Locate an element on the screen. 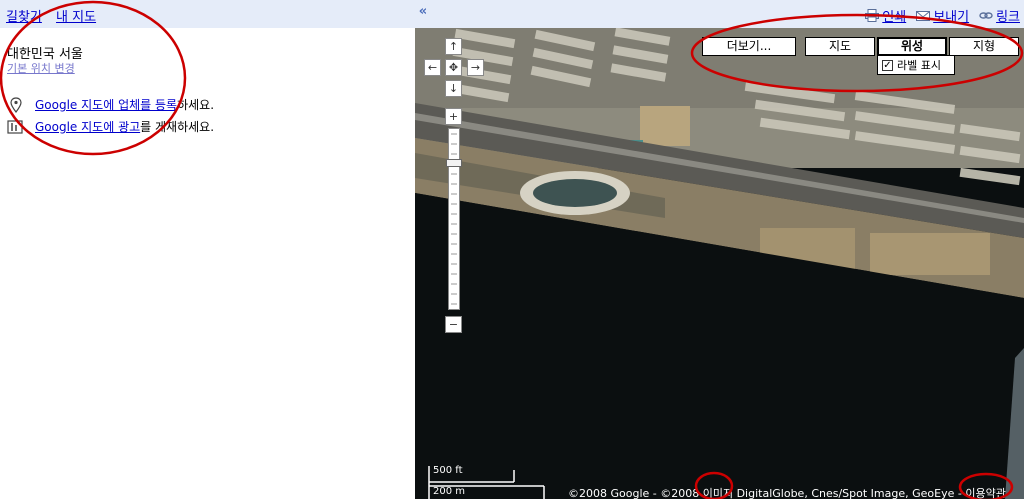  pan-up-button: ↑ is located at coordinates (453, 46).